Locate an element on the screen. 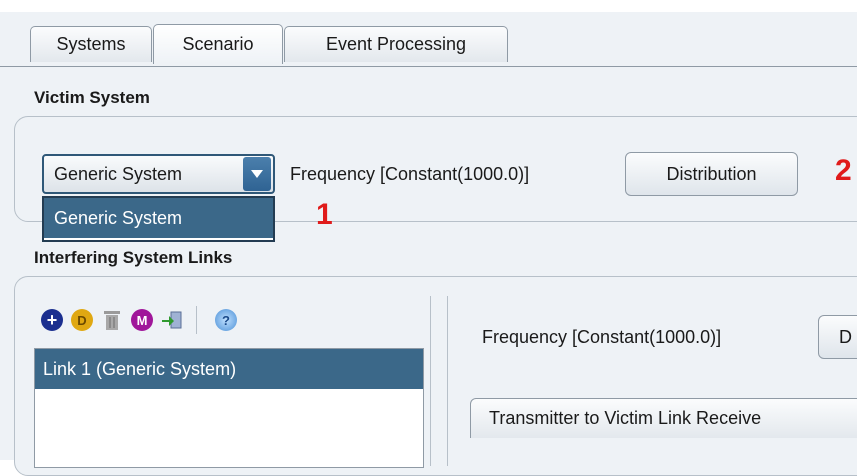  victim-system-combo: Generic System is located at coordinates (158, 174).